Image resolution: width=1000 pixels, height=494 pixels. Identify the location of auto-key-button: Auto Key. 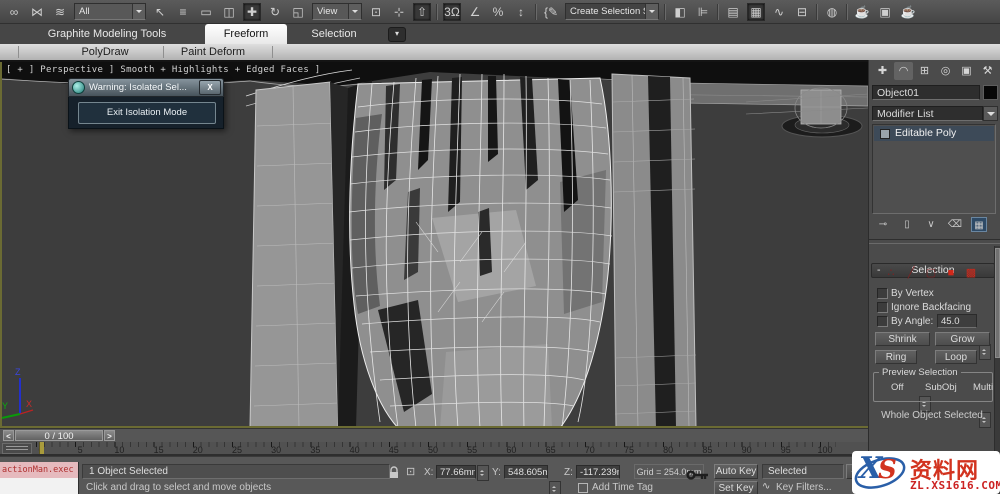
(736, 471).